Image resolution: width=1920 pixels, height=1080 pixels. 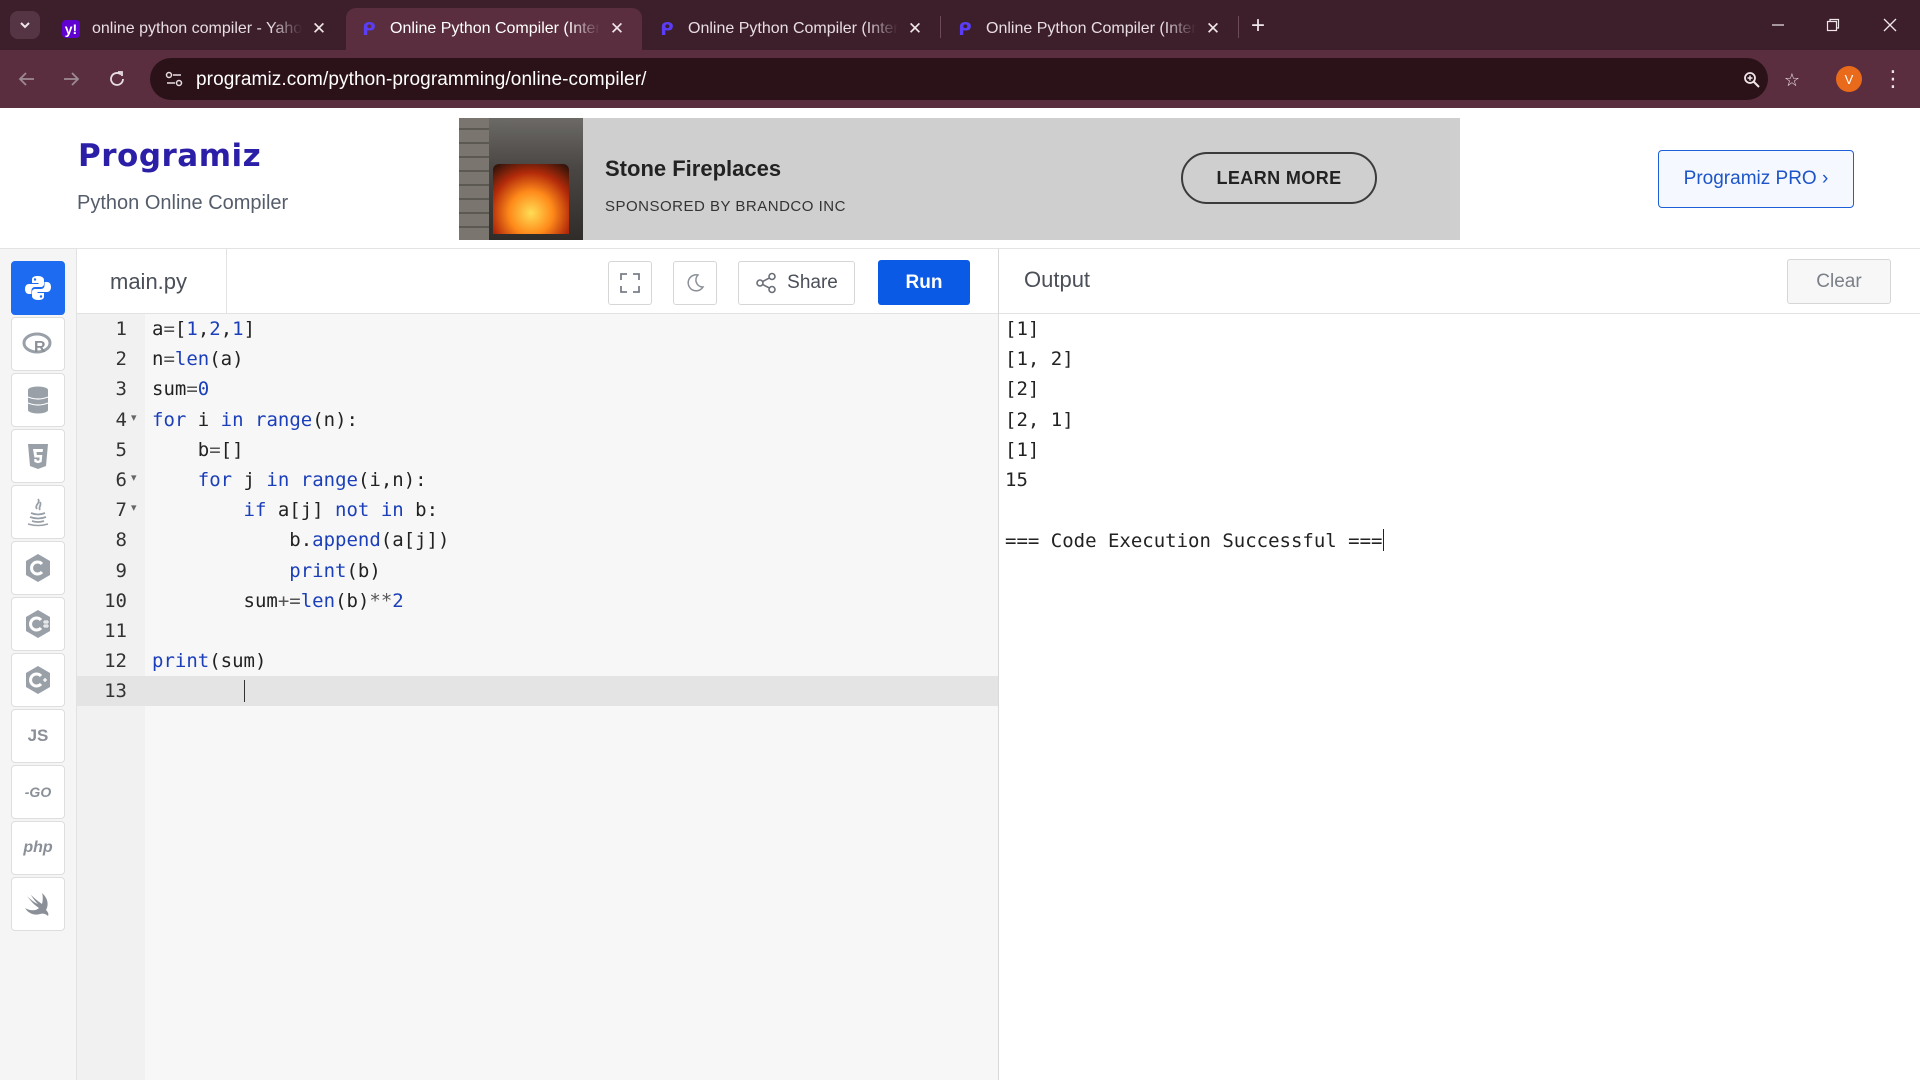 I want to click on lang-c-button, so click(x=38, y=568).